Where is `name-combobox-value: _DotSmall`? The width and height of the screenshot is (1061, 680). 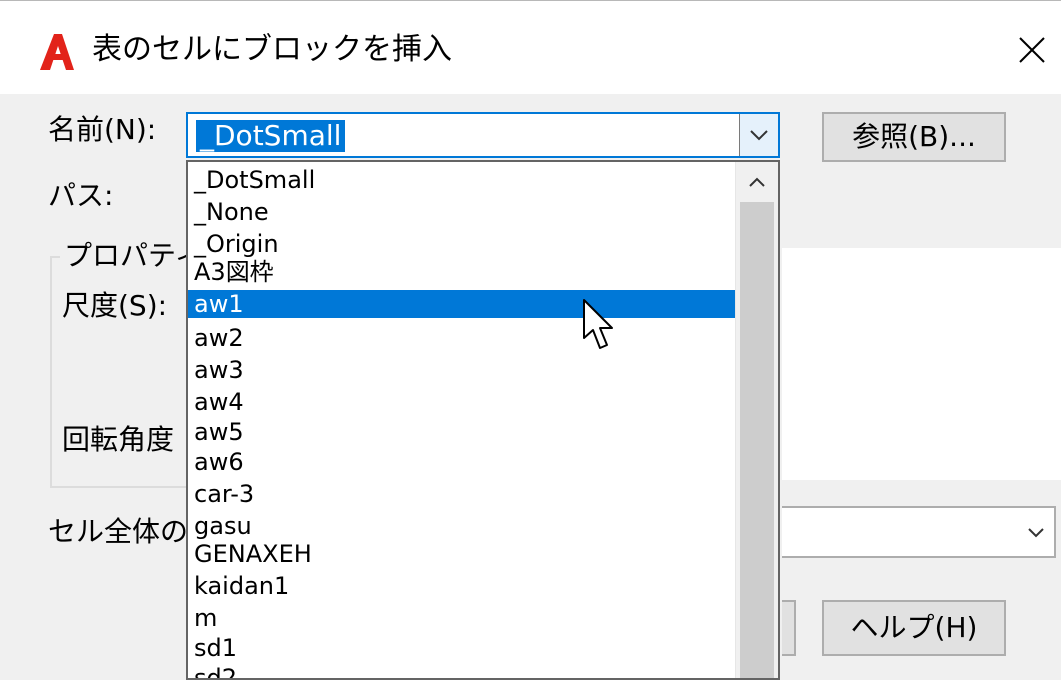
name-combobox-value: _DotSmall is located at coordinates (271, 136).